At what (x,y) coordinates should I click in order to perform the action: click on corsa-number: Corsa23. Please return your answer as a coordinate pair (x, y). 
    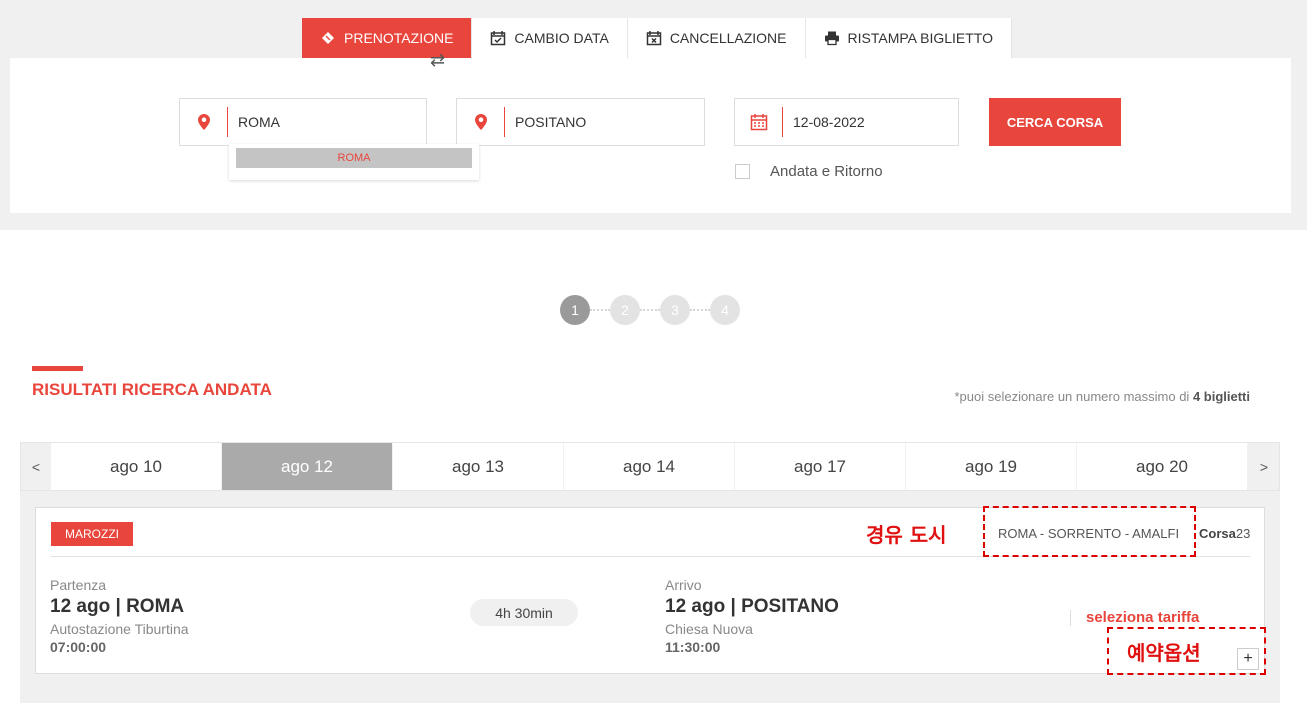
    Looking at the image, I should click on (1224, 533).